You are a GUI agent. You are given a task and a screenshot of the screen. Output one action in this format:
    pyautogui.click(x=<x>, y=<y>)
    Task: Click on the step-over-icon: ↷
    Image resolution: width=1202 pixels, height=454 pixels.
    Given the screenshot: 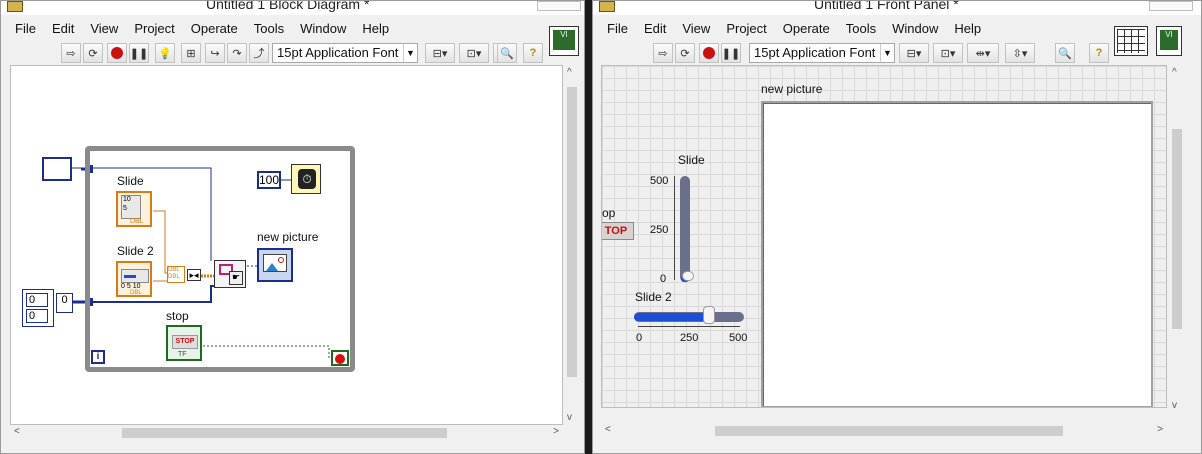 What is the action you would take?
    pyautogui.click(x=237, y=53)
    